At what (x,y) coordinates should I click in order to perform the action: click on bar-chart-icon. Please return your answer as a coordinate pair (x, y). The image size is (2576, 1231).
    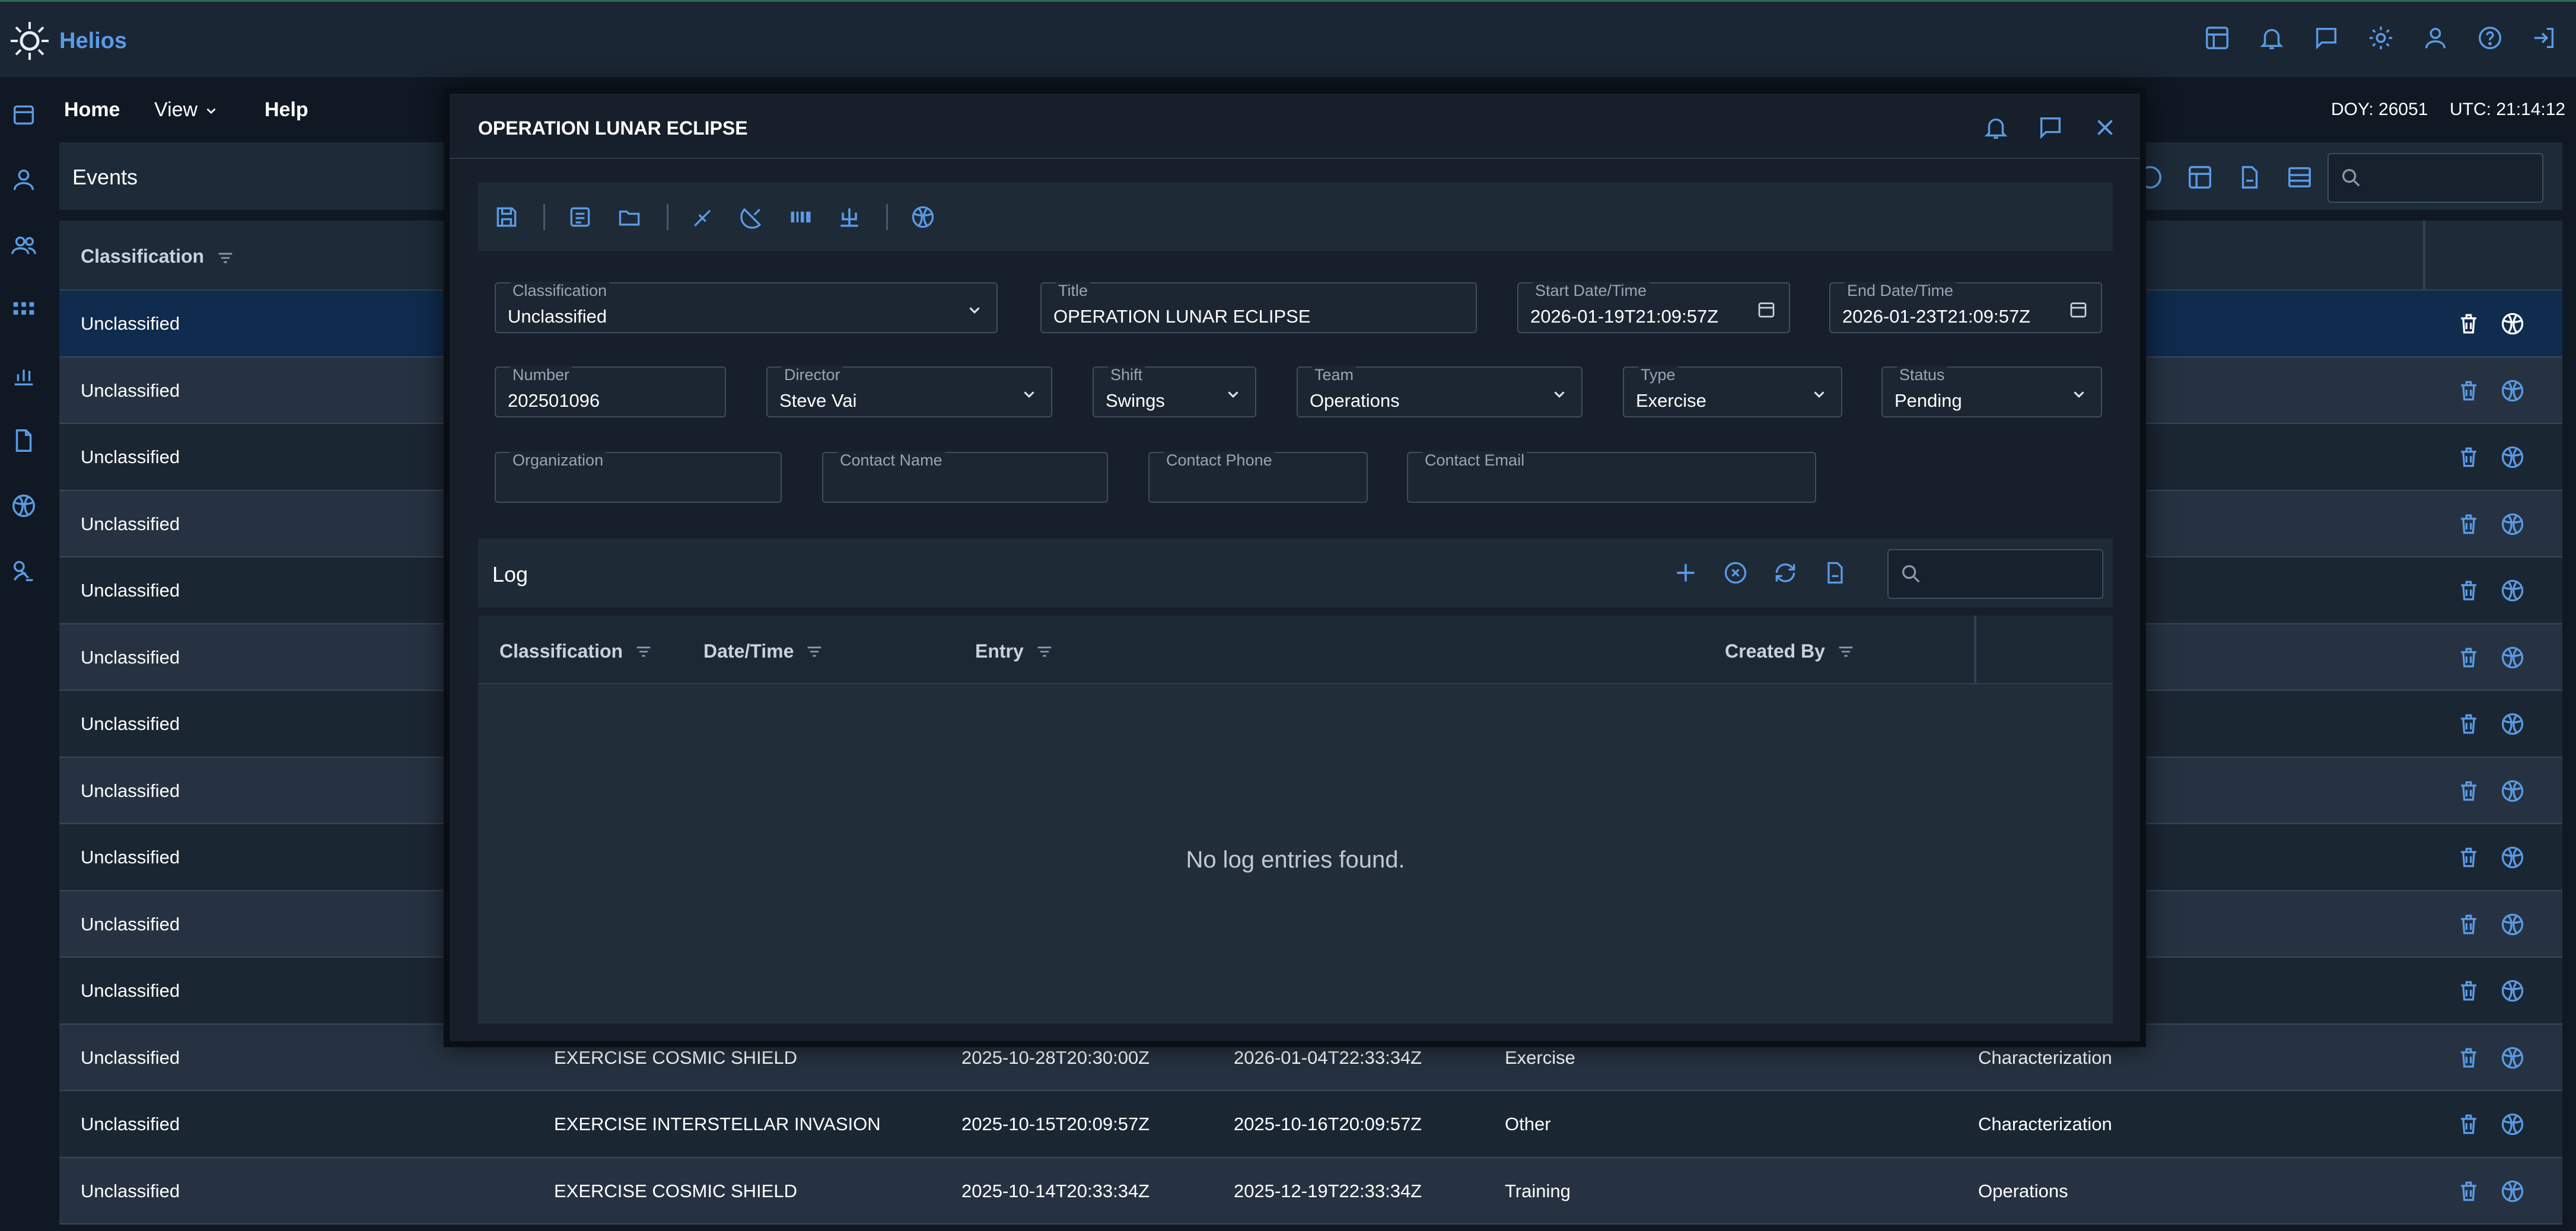
    Looking at the image, I should click on (23, 375).